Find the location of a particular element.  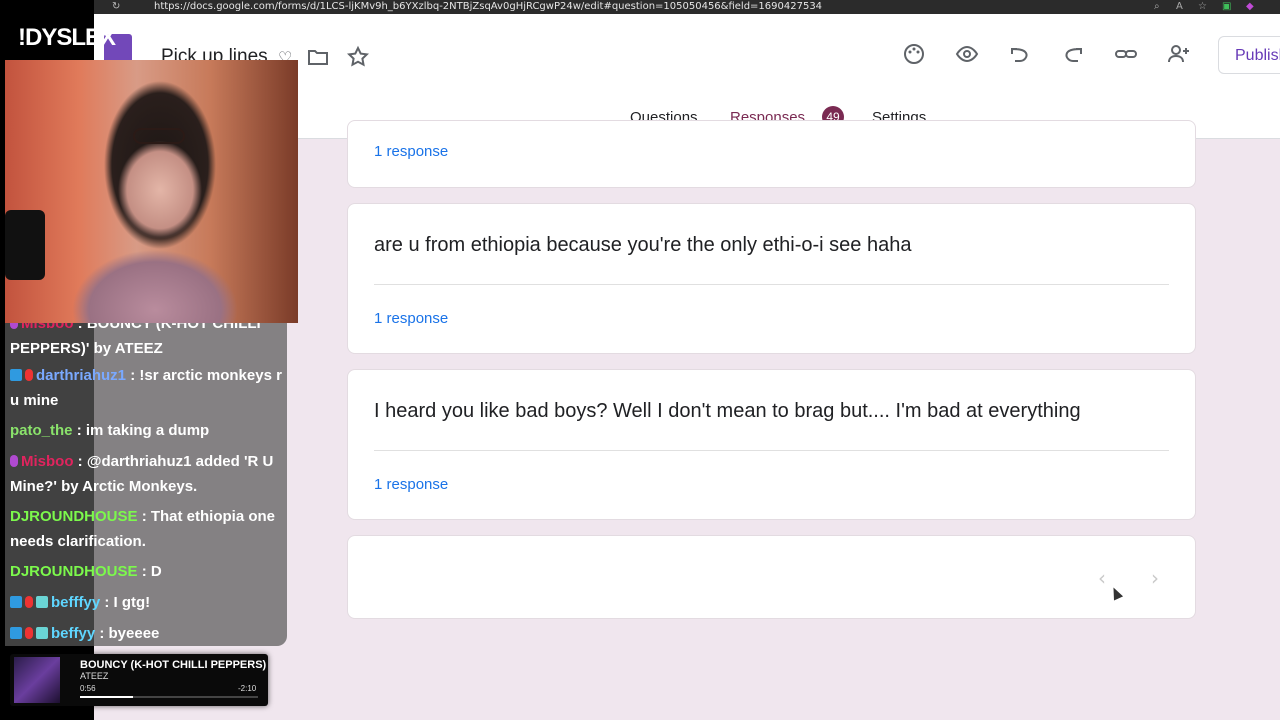

webcam-feed is located at coordinates (151, 191).